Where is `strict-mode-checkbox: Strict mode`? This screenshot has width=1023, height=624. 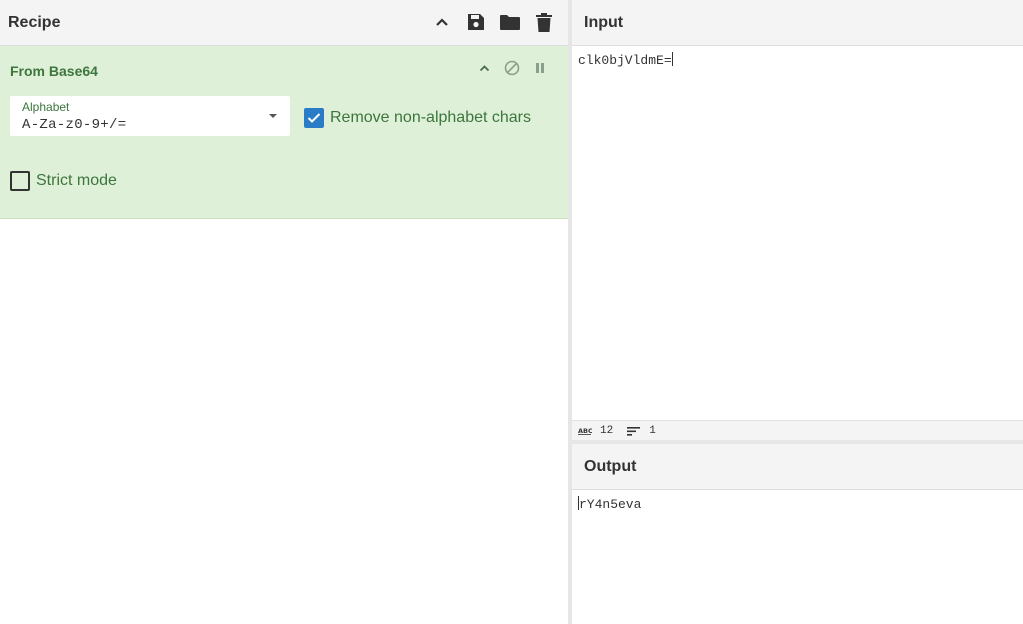 strict-mode-checkbox: Strict mode is located at coordinates (63, 181).